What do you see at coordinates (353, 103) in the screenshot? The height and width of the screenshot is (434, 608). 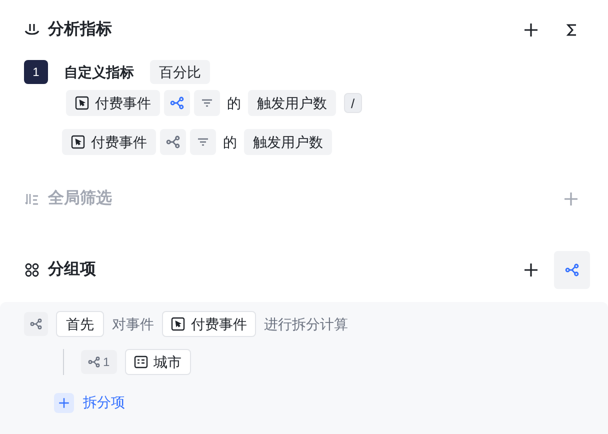 I see `operator-chip: /` at bounding box center [353, 103].